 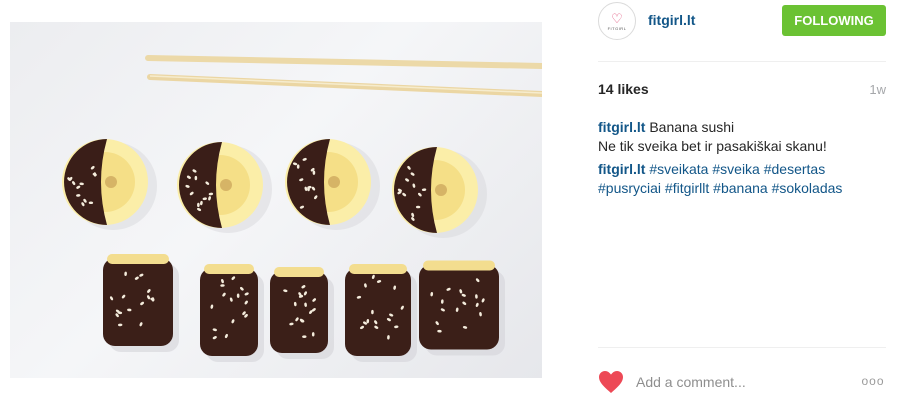 What do you see at coordinates (807, 188) in the screenshot?
I see `hashtag-link: #sokoladas` at bounding box center [807, 188].